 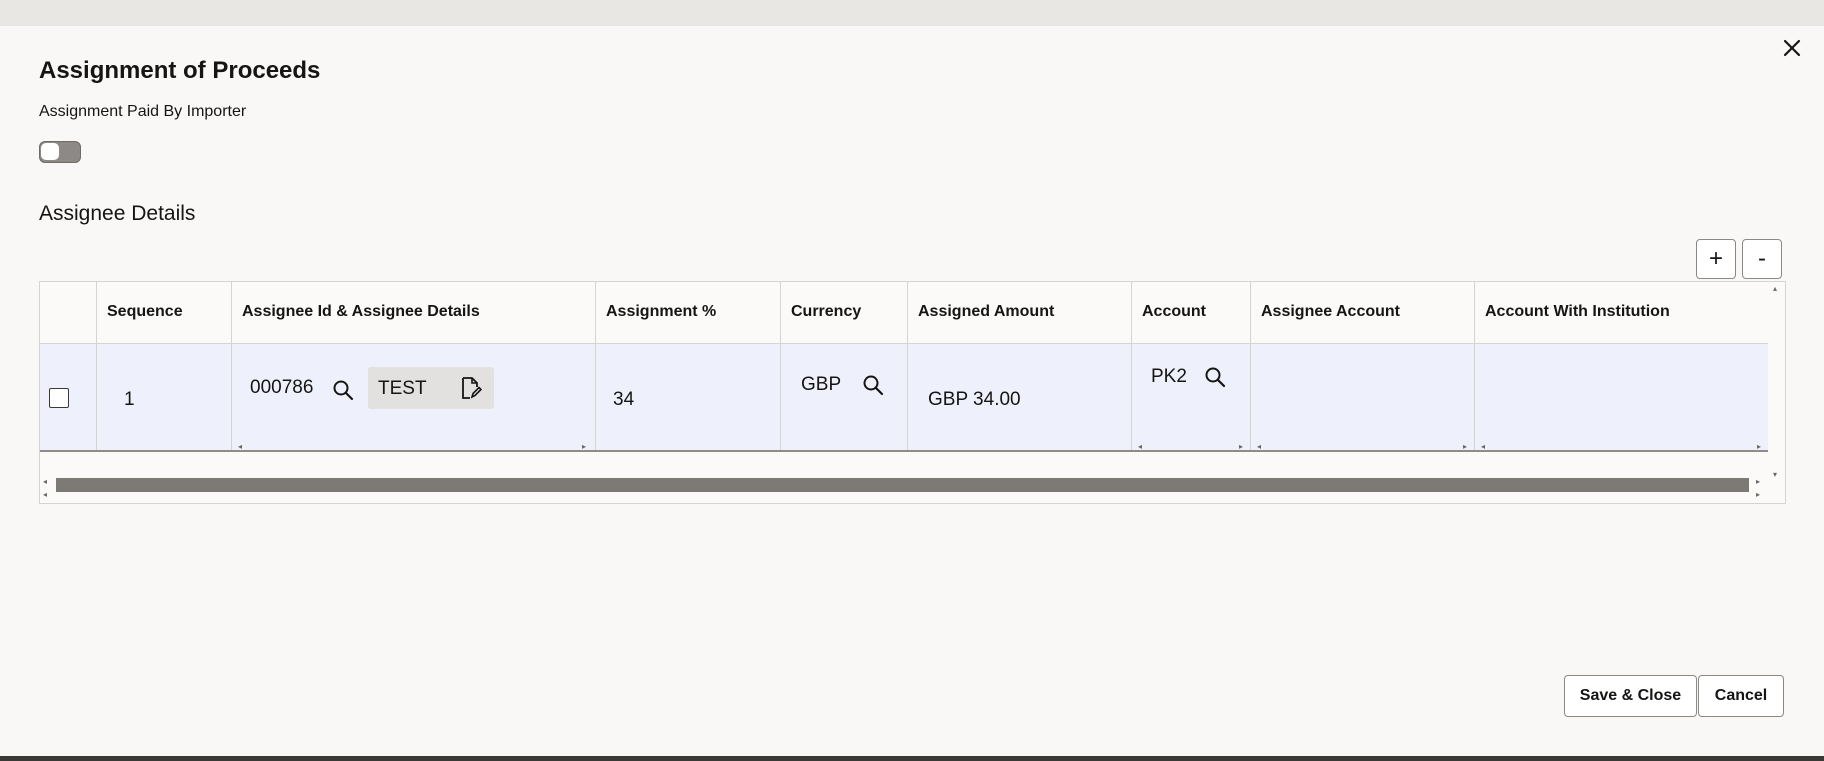 What do you see at coordinates (974, 399) in the screenshot?
I see `assigned-amount-value: GBP 34.00` at bounding box center [974, 399].